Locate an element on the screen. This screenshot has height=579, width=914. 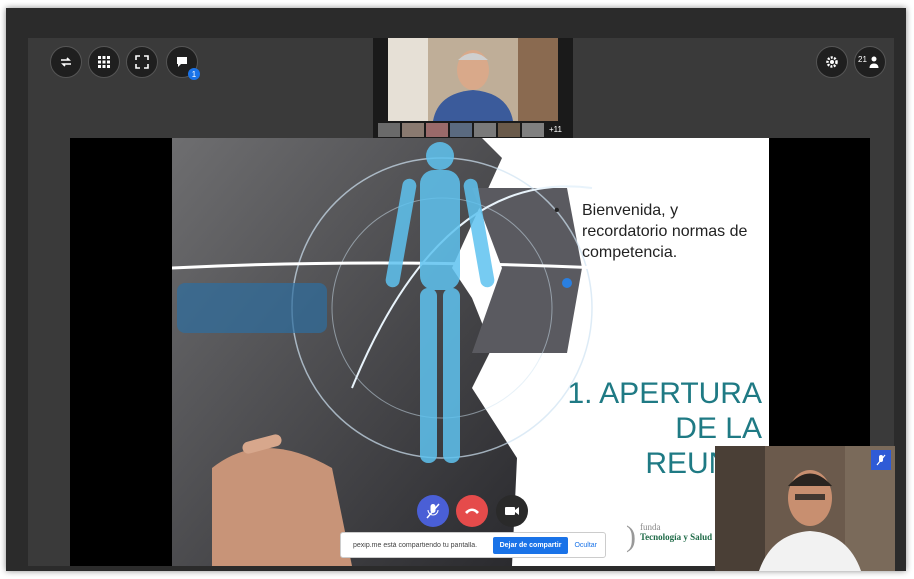
chat-button: 1 is located at coordinates (183, 63).